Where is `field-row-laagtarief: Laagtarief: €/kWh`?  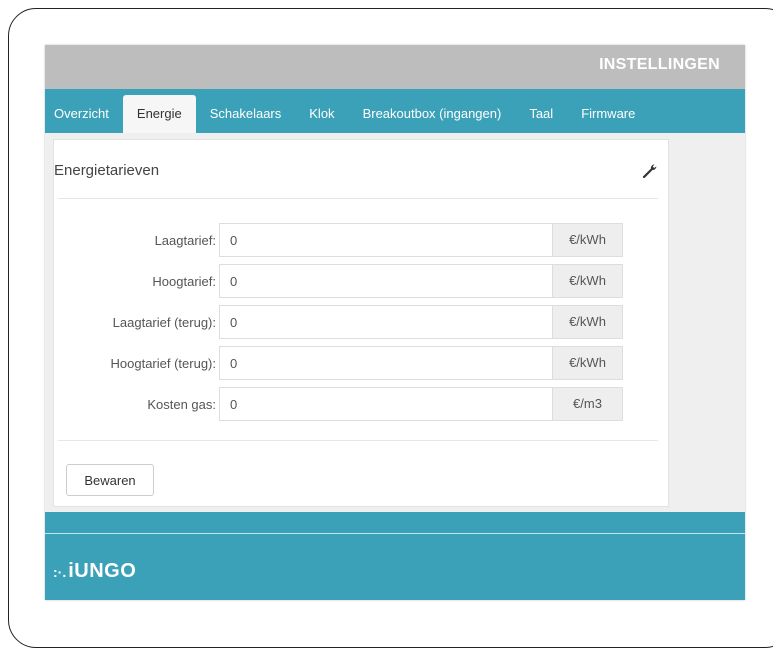
field-row-laagtarief: Laagtarief: €/kWh is located at coordinates (361, 241).